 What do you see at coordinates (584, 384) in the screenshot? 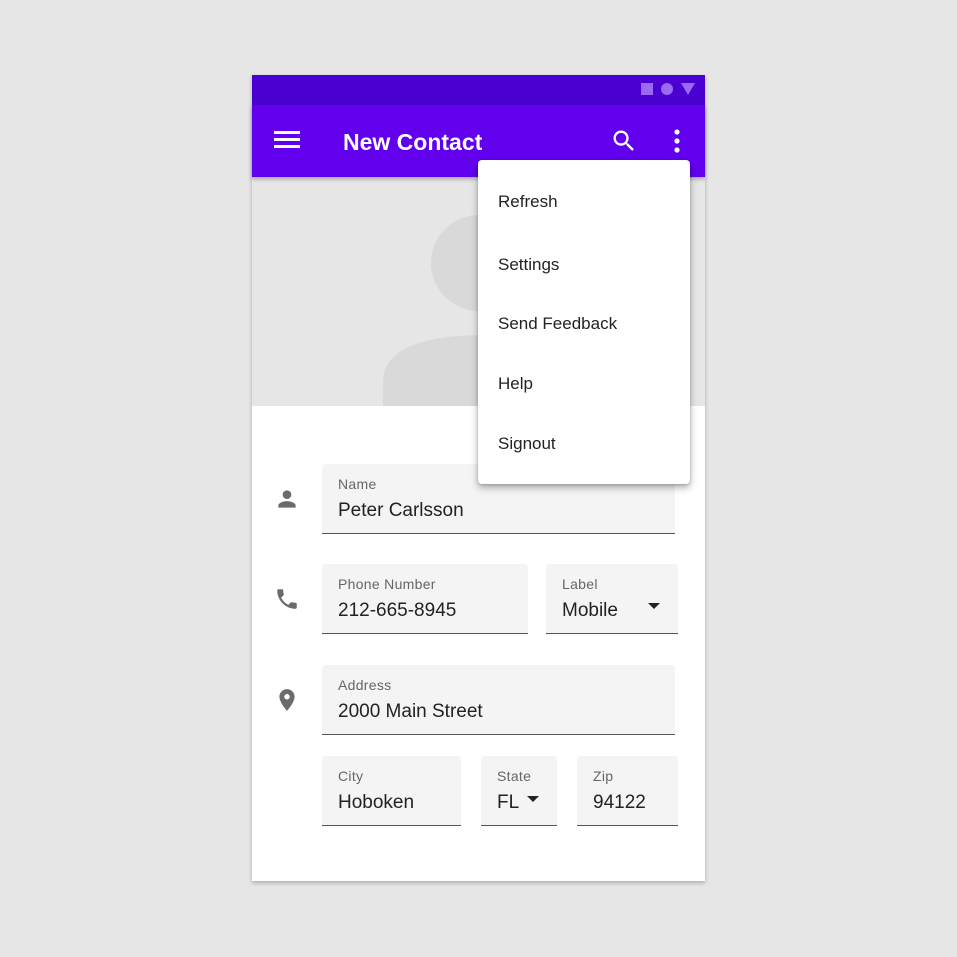
I see `menu-item-help: Help` at bounding box center [584, 384].